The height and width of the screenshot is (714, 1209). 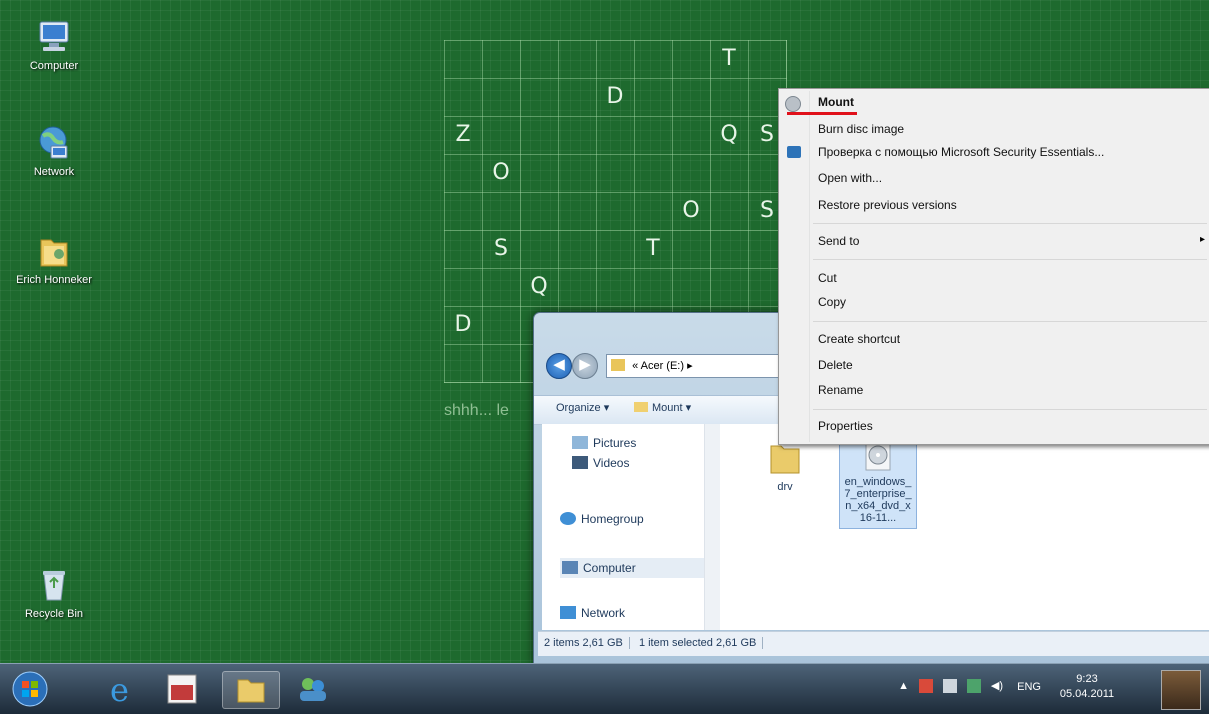 What do you see at coordinates (903, 686) in the screenshot?
I see `show-hidden-icons-button: ▲` at bounding box center [903, 686].